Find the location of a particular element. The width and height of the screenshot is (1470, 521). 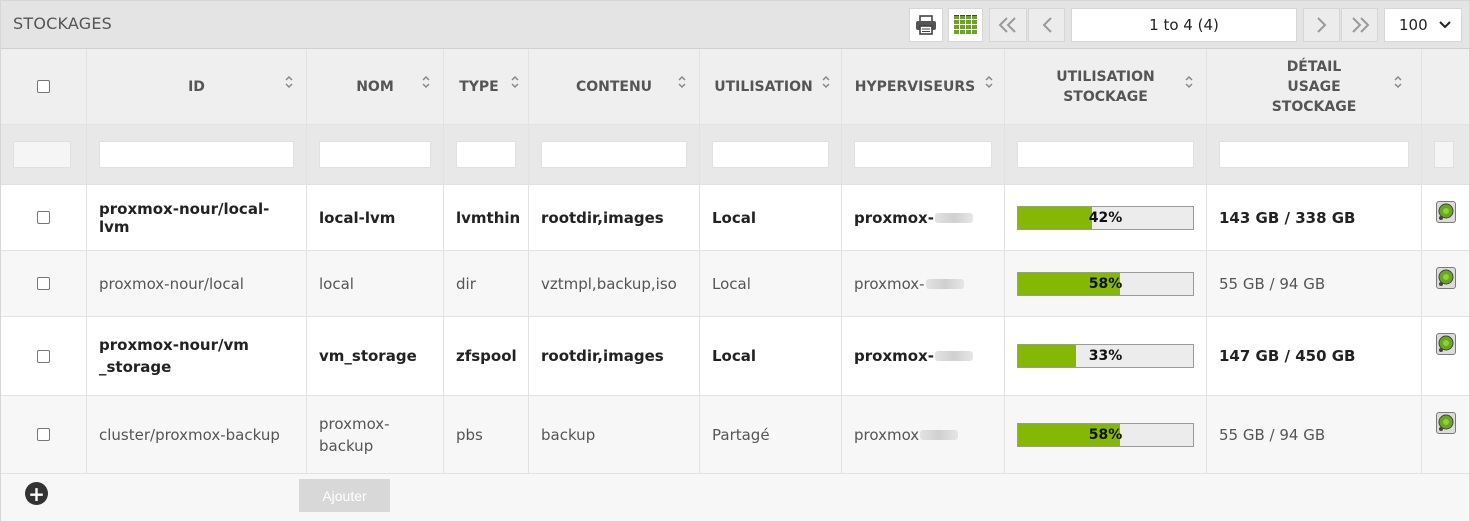

usage-percent: 33% is located at coordinates (1105, 356).